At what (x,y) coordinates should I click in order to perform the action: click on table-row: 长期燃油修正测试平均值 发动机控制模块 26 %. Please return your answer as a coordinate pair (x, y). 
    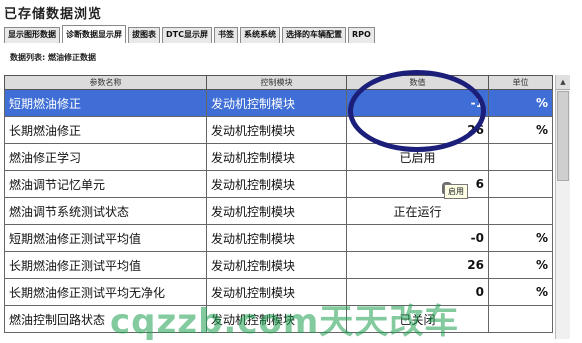
    Looking at the image, I should click on (278, 265).